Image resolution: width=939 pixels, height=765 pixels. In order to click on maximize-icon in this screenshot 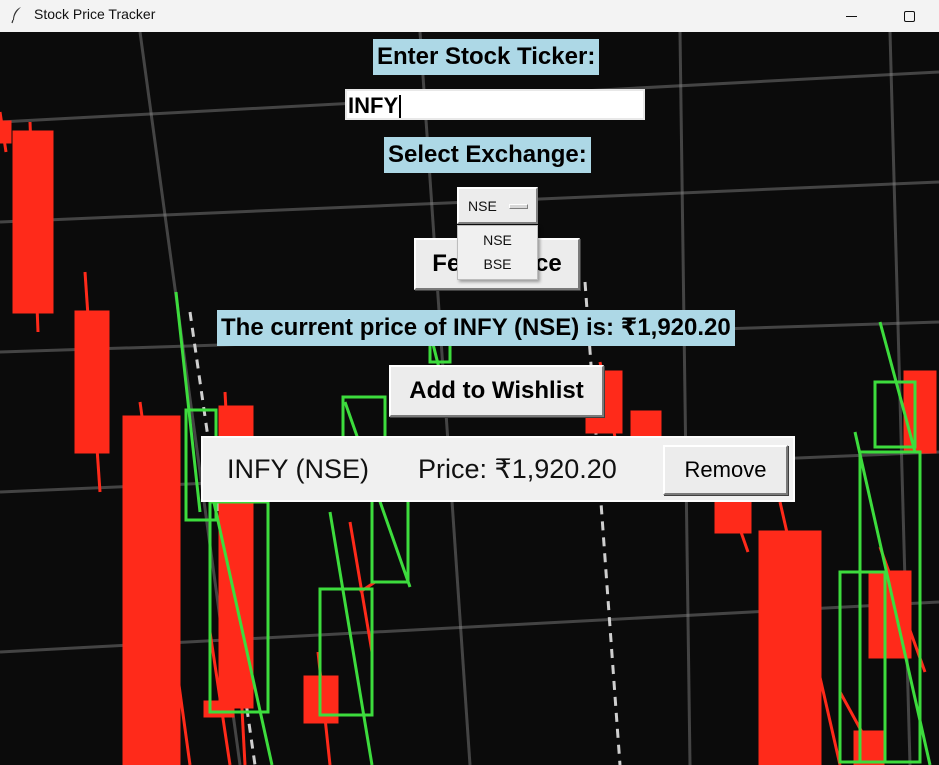, I will do `click(909, 16)`.